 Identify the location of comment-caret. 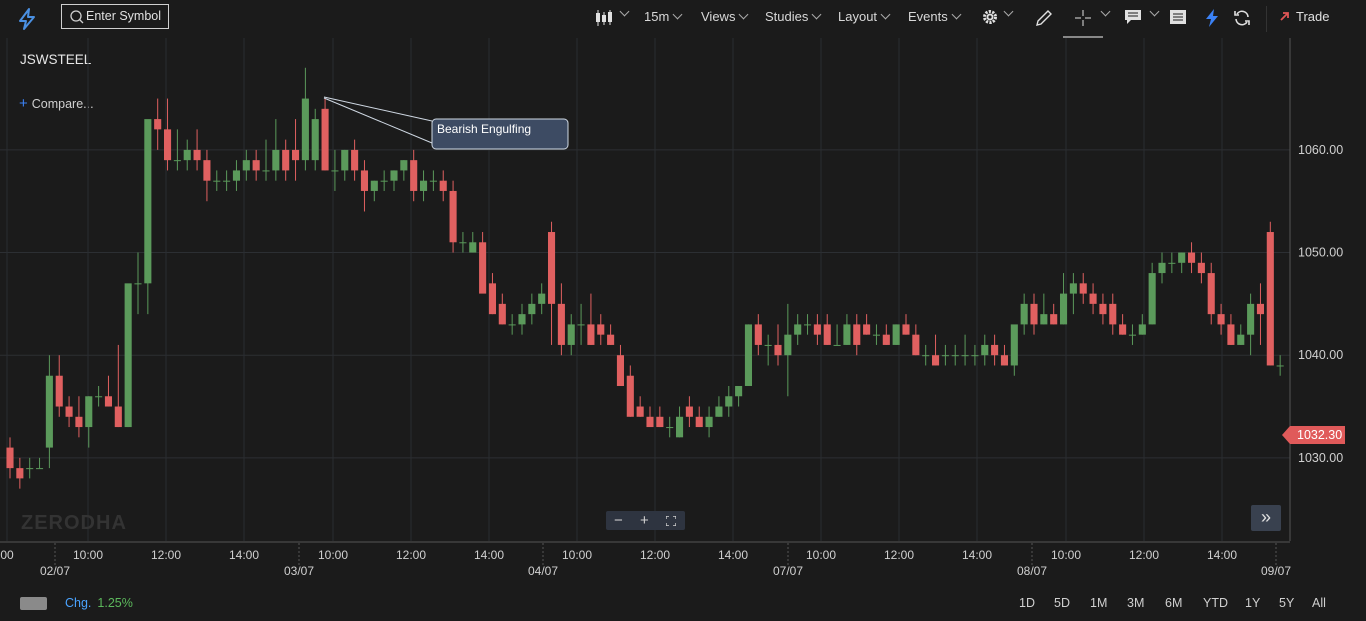
(1153, 13).